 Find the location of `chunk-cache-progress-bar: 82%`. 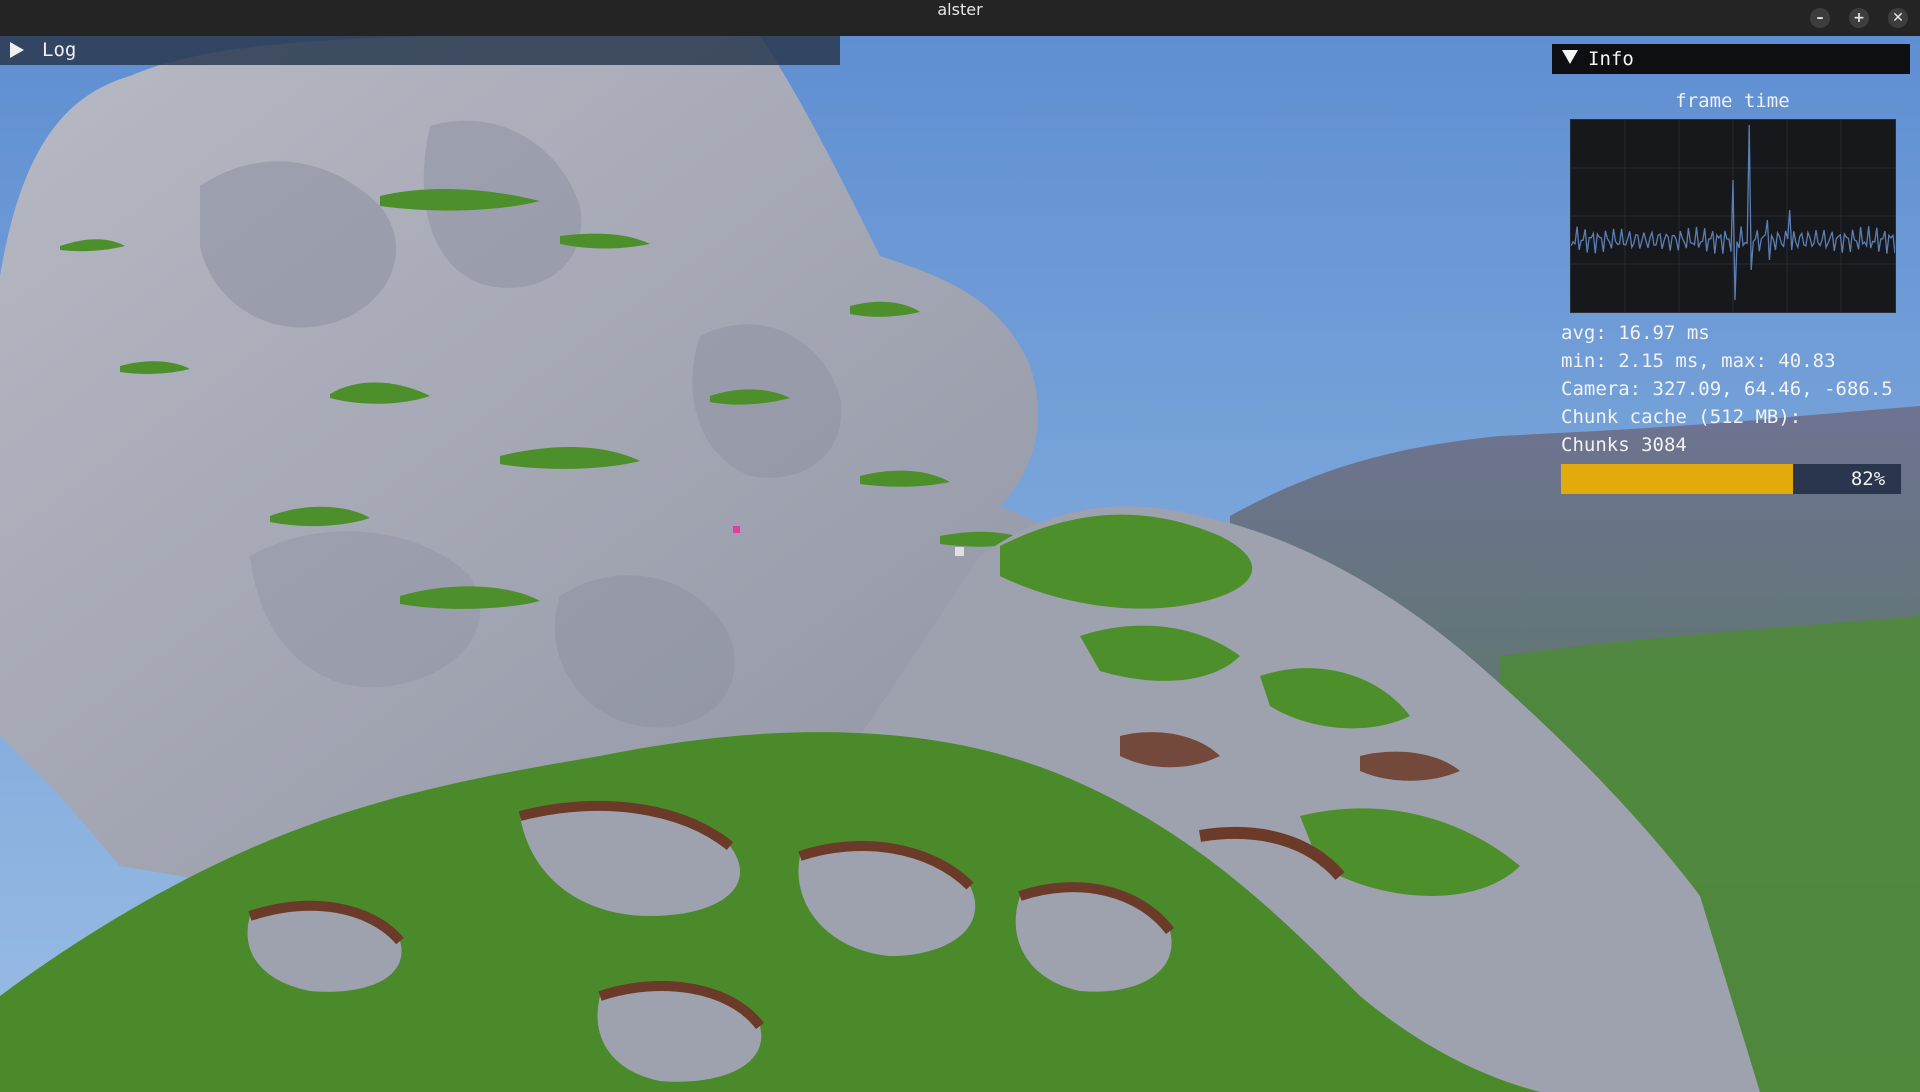

chunk-cache-progress-bar: 82% is located at coordinates (1731, 479).